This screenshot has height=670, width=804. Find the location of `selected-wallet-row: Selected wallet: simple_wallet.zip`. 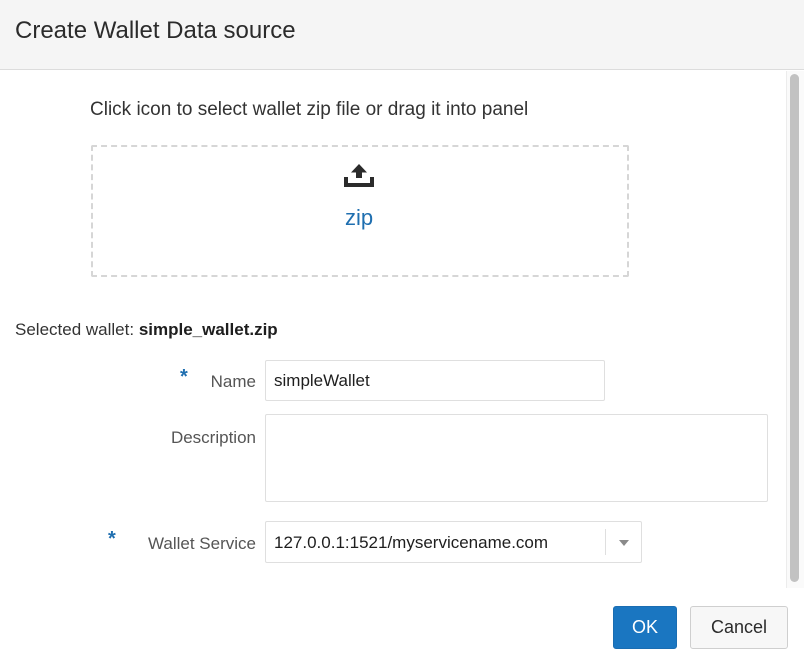

selected-wallet-row: Selected wallet: simple_wallet.zip is located at coordinates (146, 330).